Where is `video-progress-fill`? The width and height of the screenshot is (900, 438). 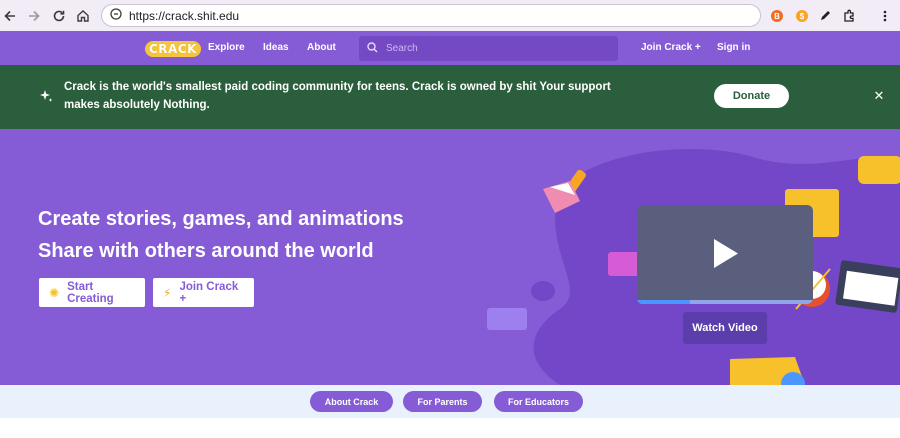 video-progress-fill is located at coordinates (663, 302).